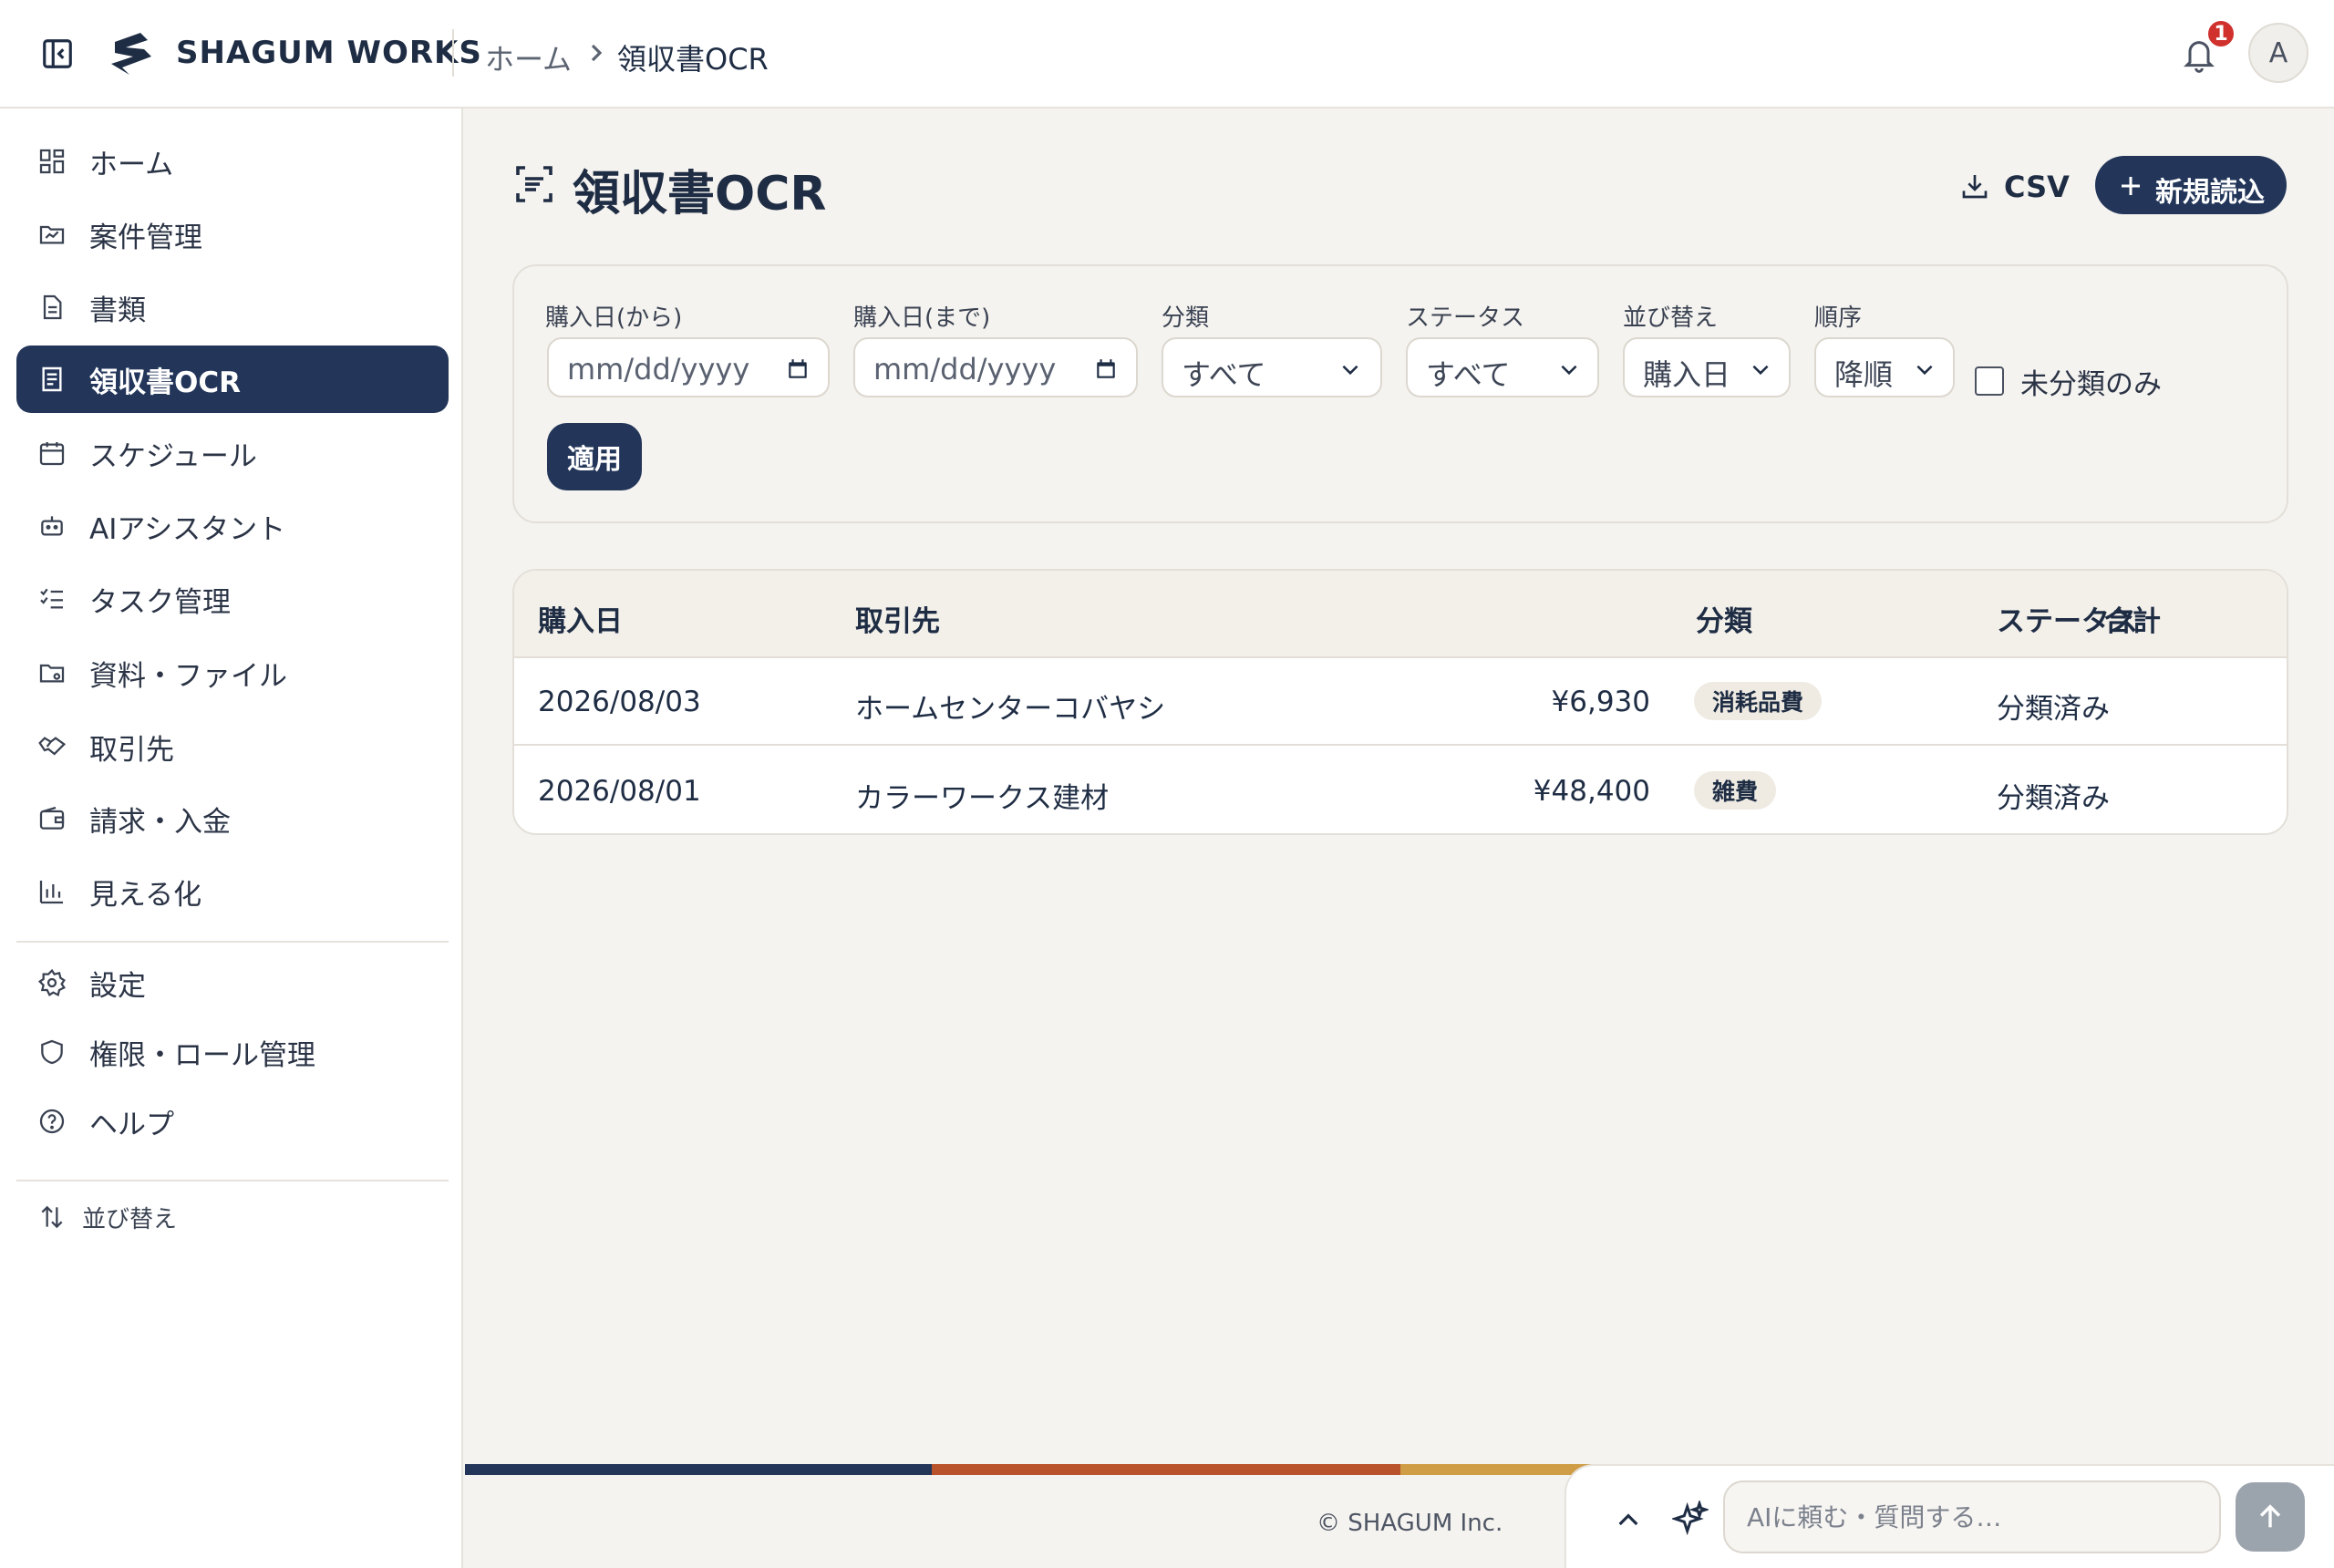 The width and height of the screenshot is (2334, 1568). I want to click on table-row: 2026/08/03 ホームセンターコバヤシ ¥6,930 消耗品費 分類済み, so click(1400, 702).